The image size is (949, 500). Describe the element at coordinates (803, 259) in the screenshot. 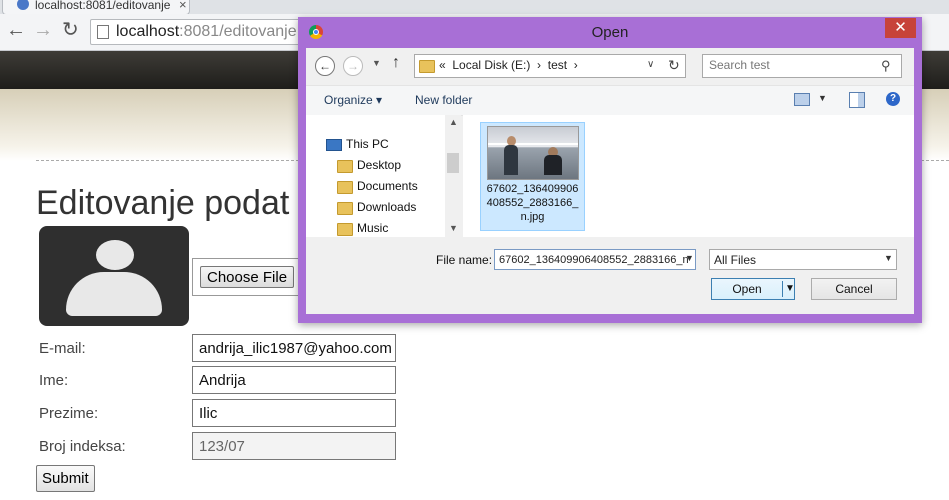

I see `file-type-select: All Files` at that location.